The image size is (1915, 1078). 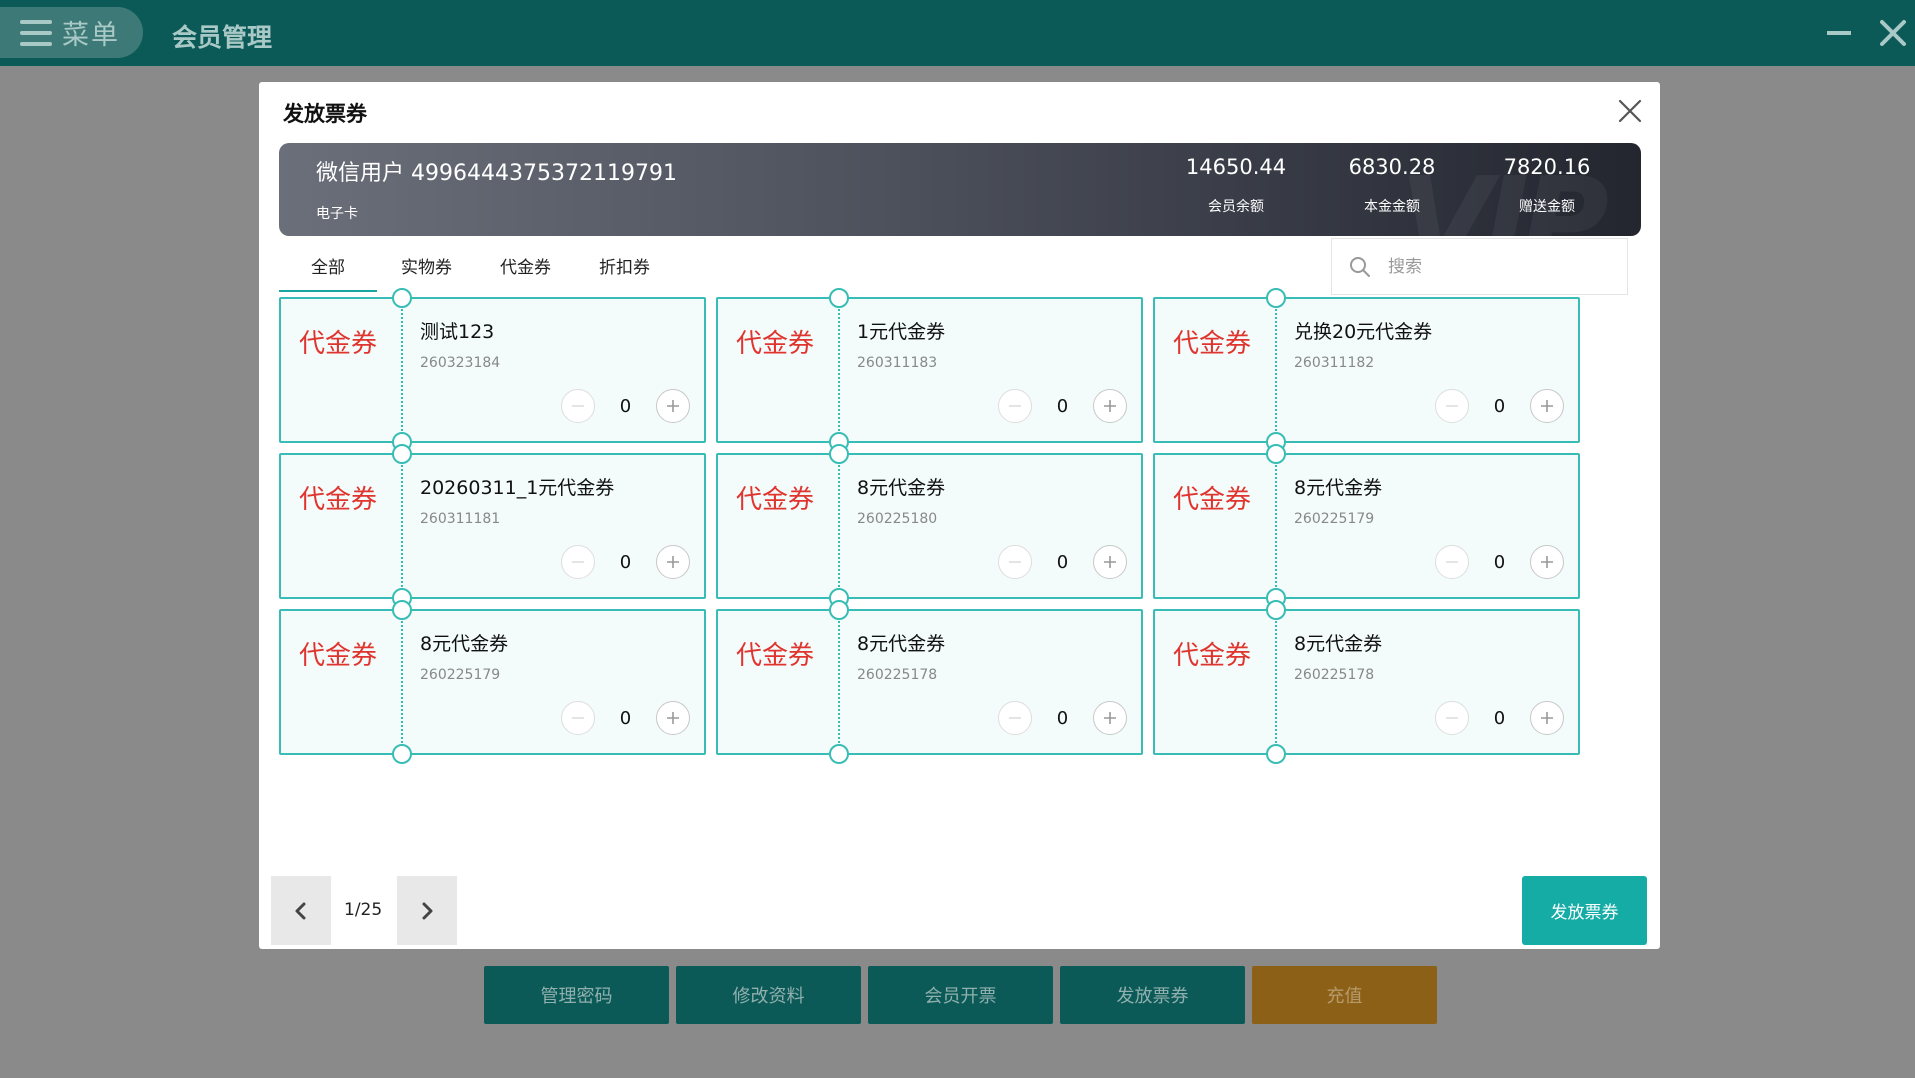 I want to click on member-invoice-button: 会员开票, so click(x=960, y=995).